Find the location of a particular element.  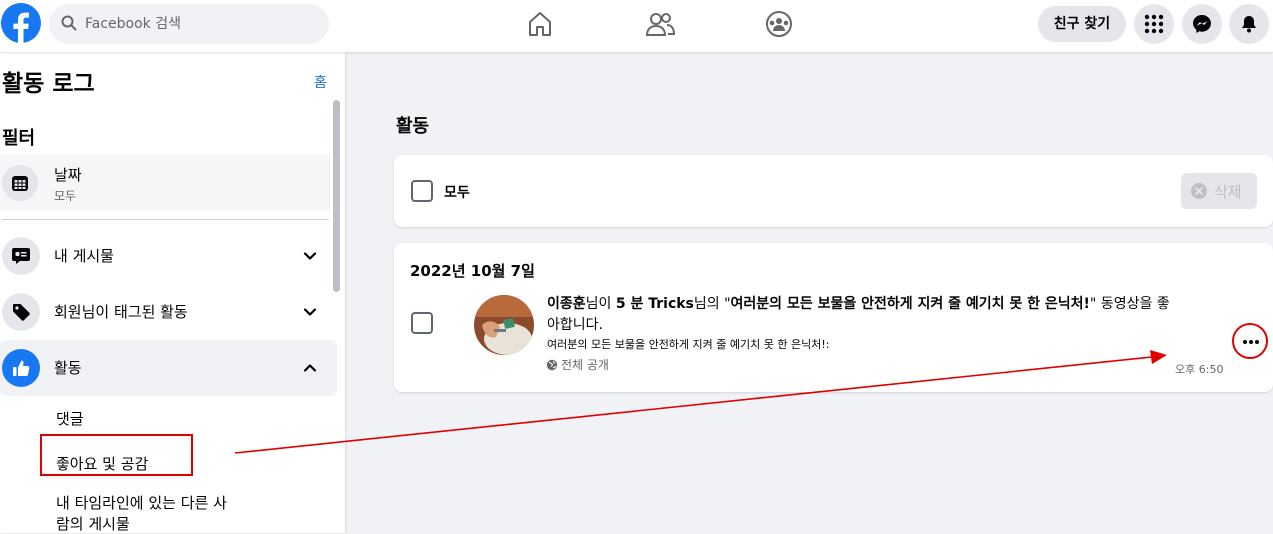

grid-menu-icon is located at coordinates (1154, 24).